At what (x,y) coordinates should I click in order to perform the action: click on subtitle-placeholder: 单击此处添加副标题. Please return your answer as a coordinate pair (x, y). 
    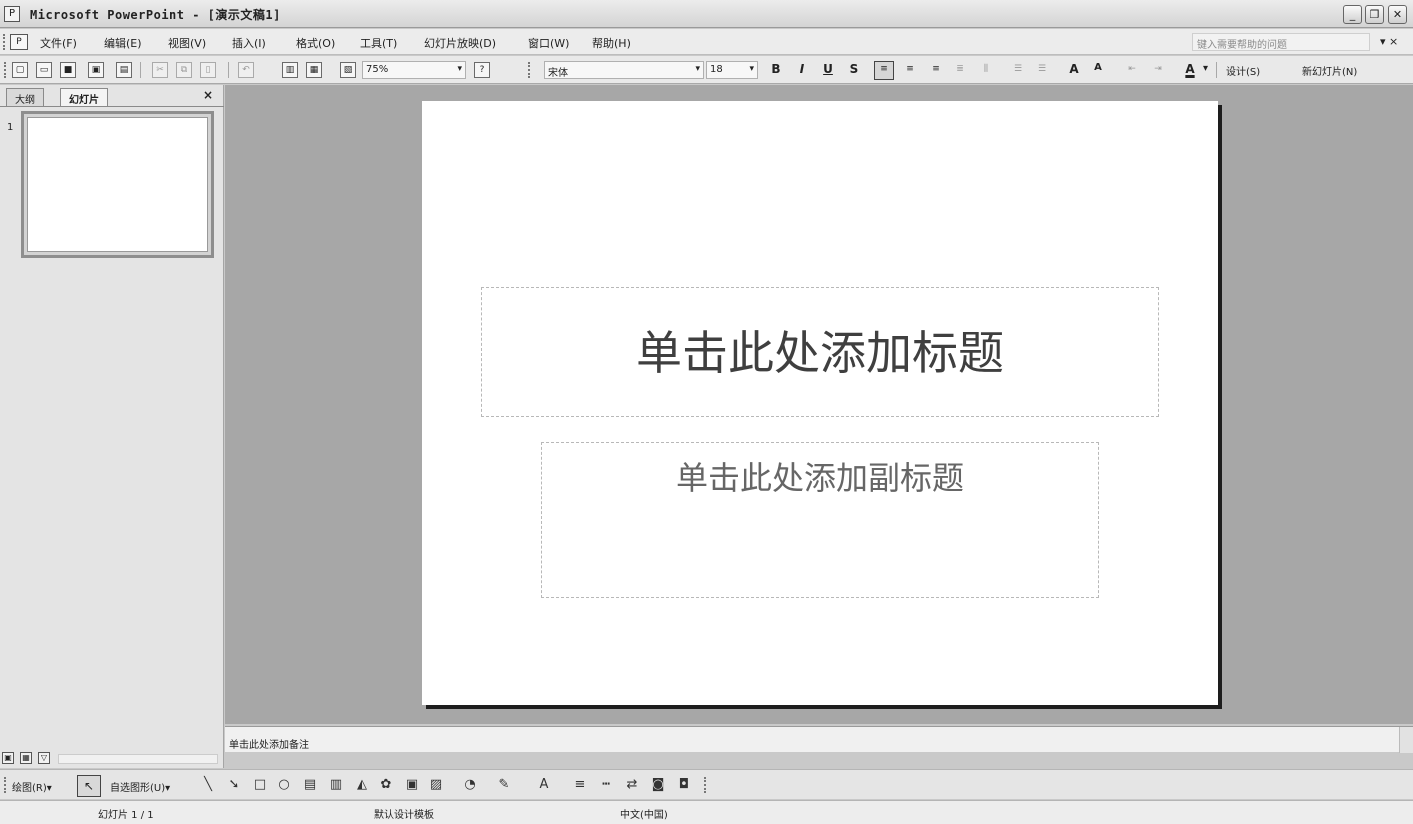
    Looking at the image, I should click on (820, 520).